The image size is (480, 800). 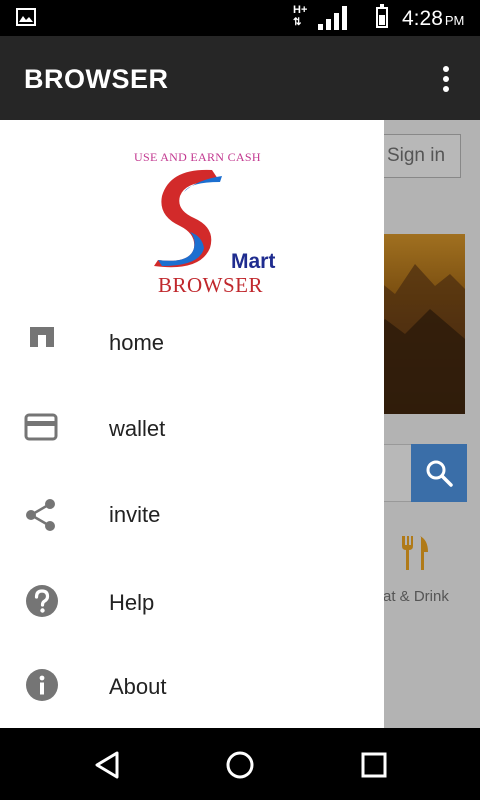 What do you see at coordinates (40, 515) in the screenshot?
I see `share-icon` at bounding box center [40, 515].